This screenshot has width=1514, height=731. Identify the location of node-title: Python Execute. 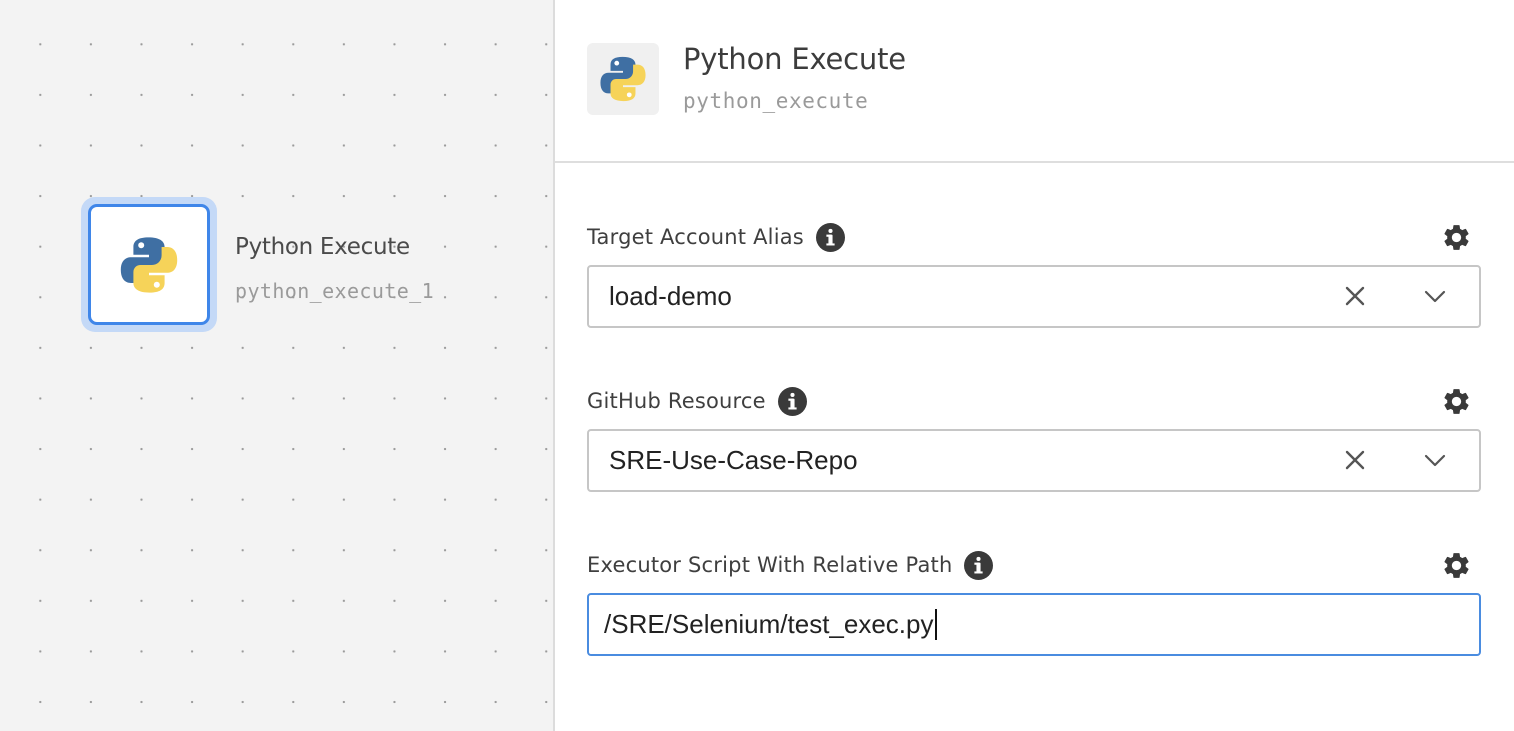
(322, 247).